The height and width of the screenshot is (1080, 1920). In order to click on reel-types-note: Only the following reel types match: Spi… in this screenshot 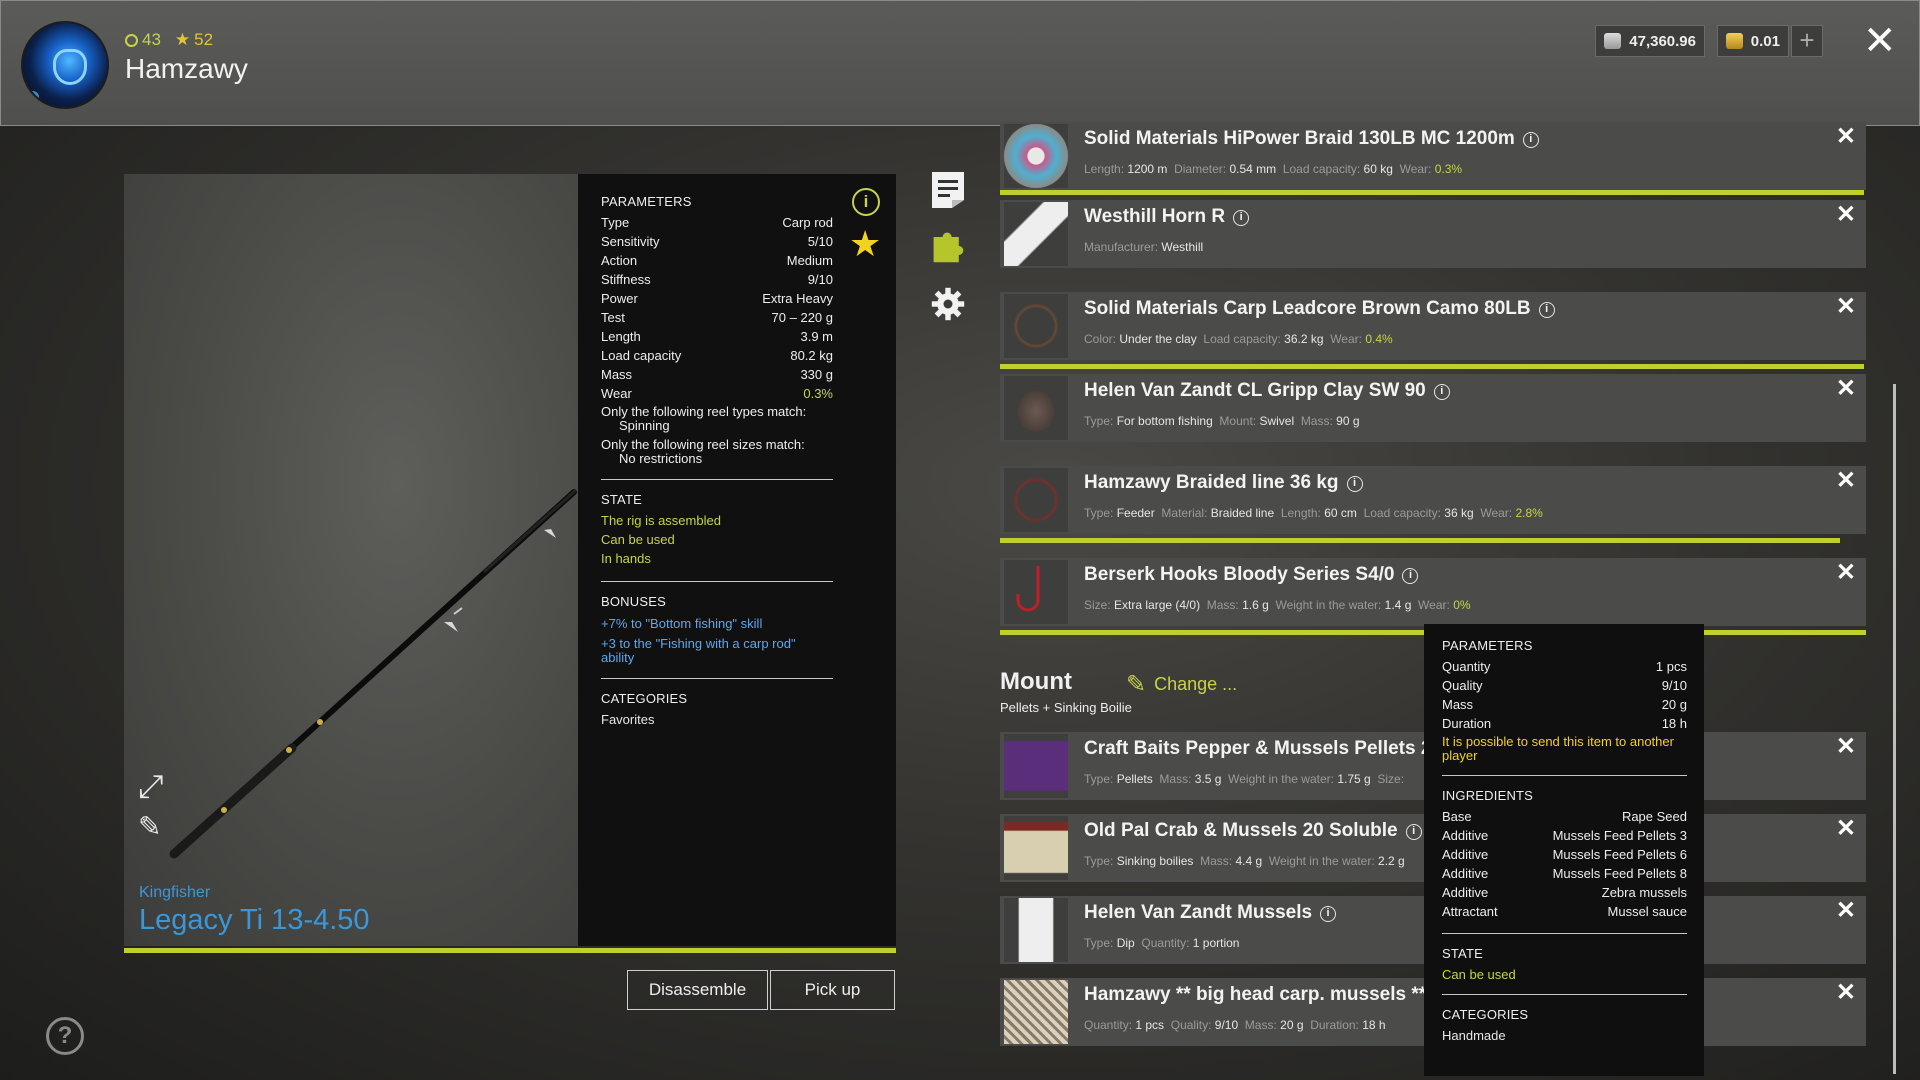, I will do `click(717, 419)`.